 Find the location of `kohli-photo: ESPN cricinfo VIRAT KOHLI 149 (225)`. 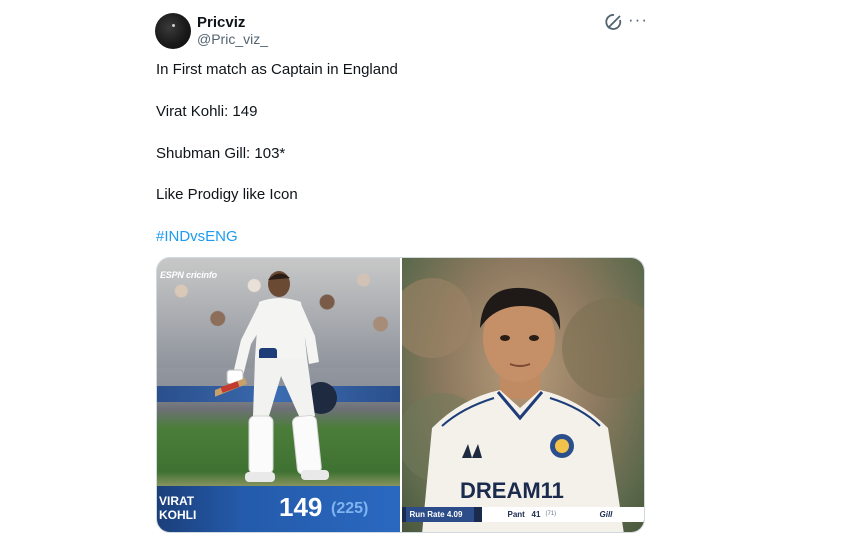

kohli-photo: ESPN cricinfo VIRAT KOHLI 149 (225) is located at coordinates (278, 395).